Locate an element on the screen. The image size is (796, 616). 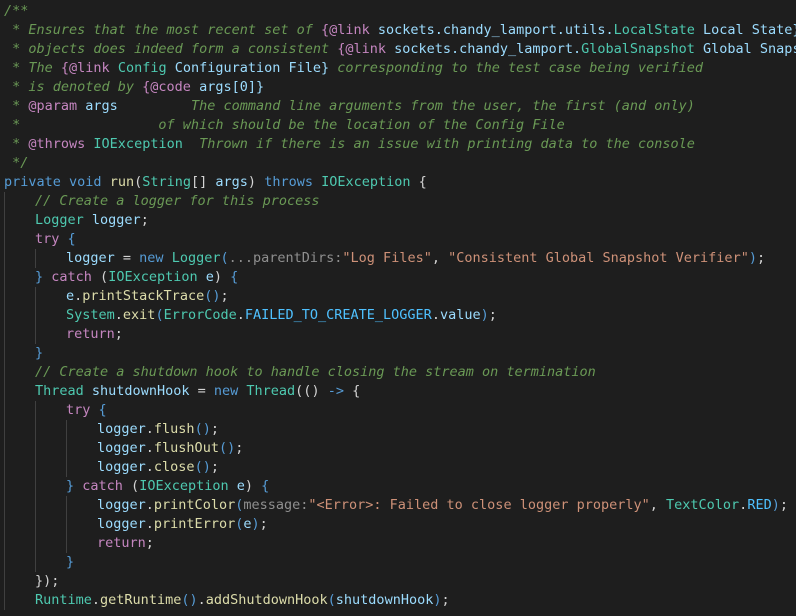
code-token: new is located at coordinates (151, 258).